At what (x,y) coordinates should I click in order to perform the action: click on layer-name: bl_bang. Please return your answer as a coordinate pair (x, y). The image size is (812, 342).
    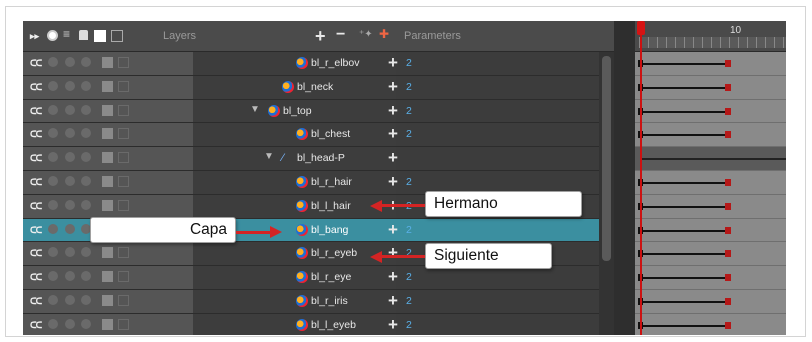
    Looking at the image, I should click on (329, 230).